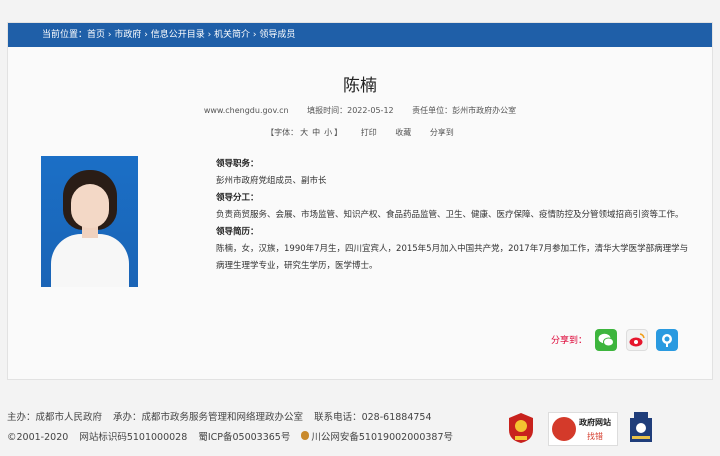  I want to click on division-heading: 领导分工：, so click(237, 198).